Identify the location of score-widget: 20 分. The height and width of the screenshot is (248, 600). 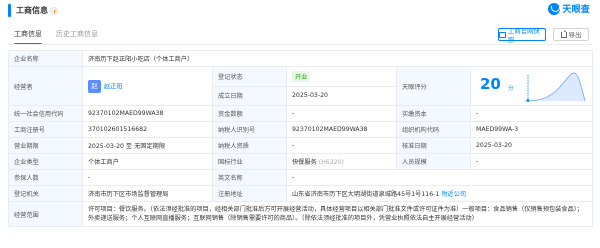
(531, 86).